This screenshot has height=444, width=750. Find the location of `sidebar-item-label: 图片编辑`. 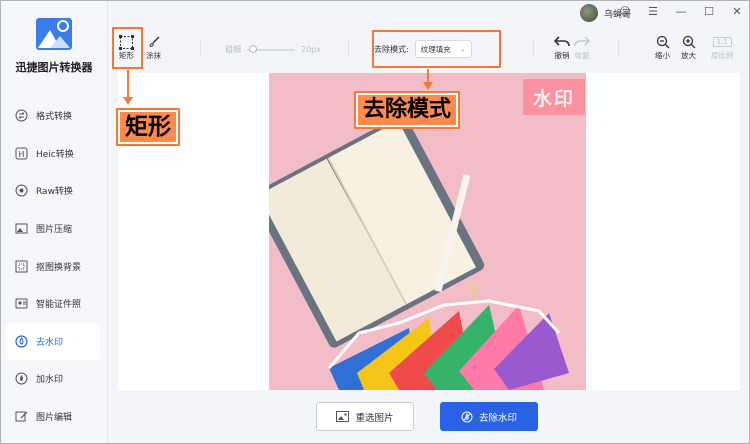

sidebar-item-label: 图片编辑 is located at coordinates (54, 418).